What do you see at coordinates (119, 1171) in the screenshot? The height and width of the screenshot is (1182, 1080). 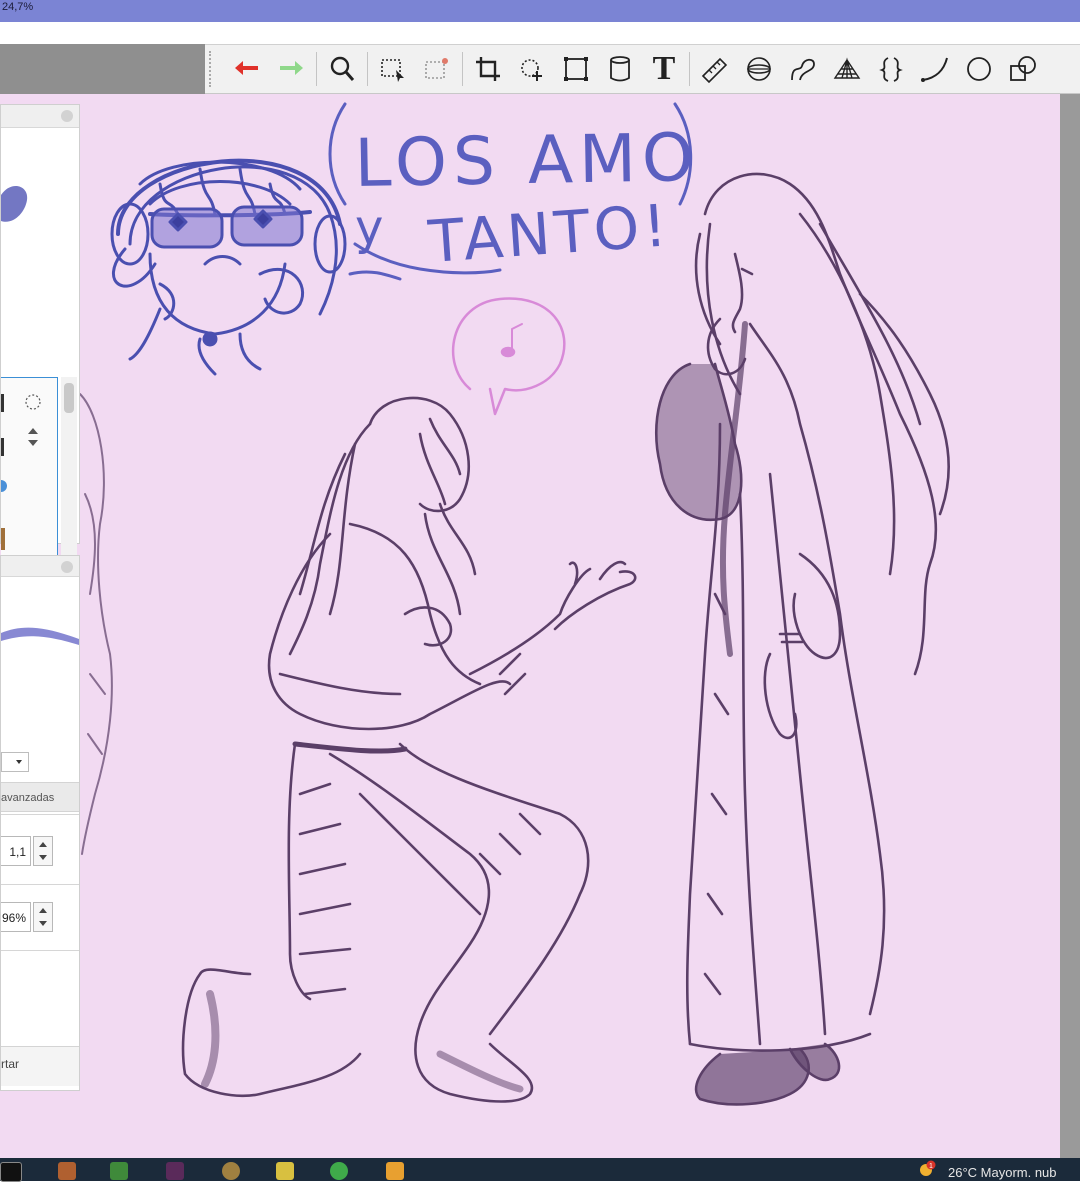 I see `minecraft-icon` at bounding box center [119, 1171].